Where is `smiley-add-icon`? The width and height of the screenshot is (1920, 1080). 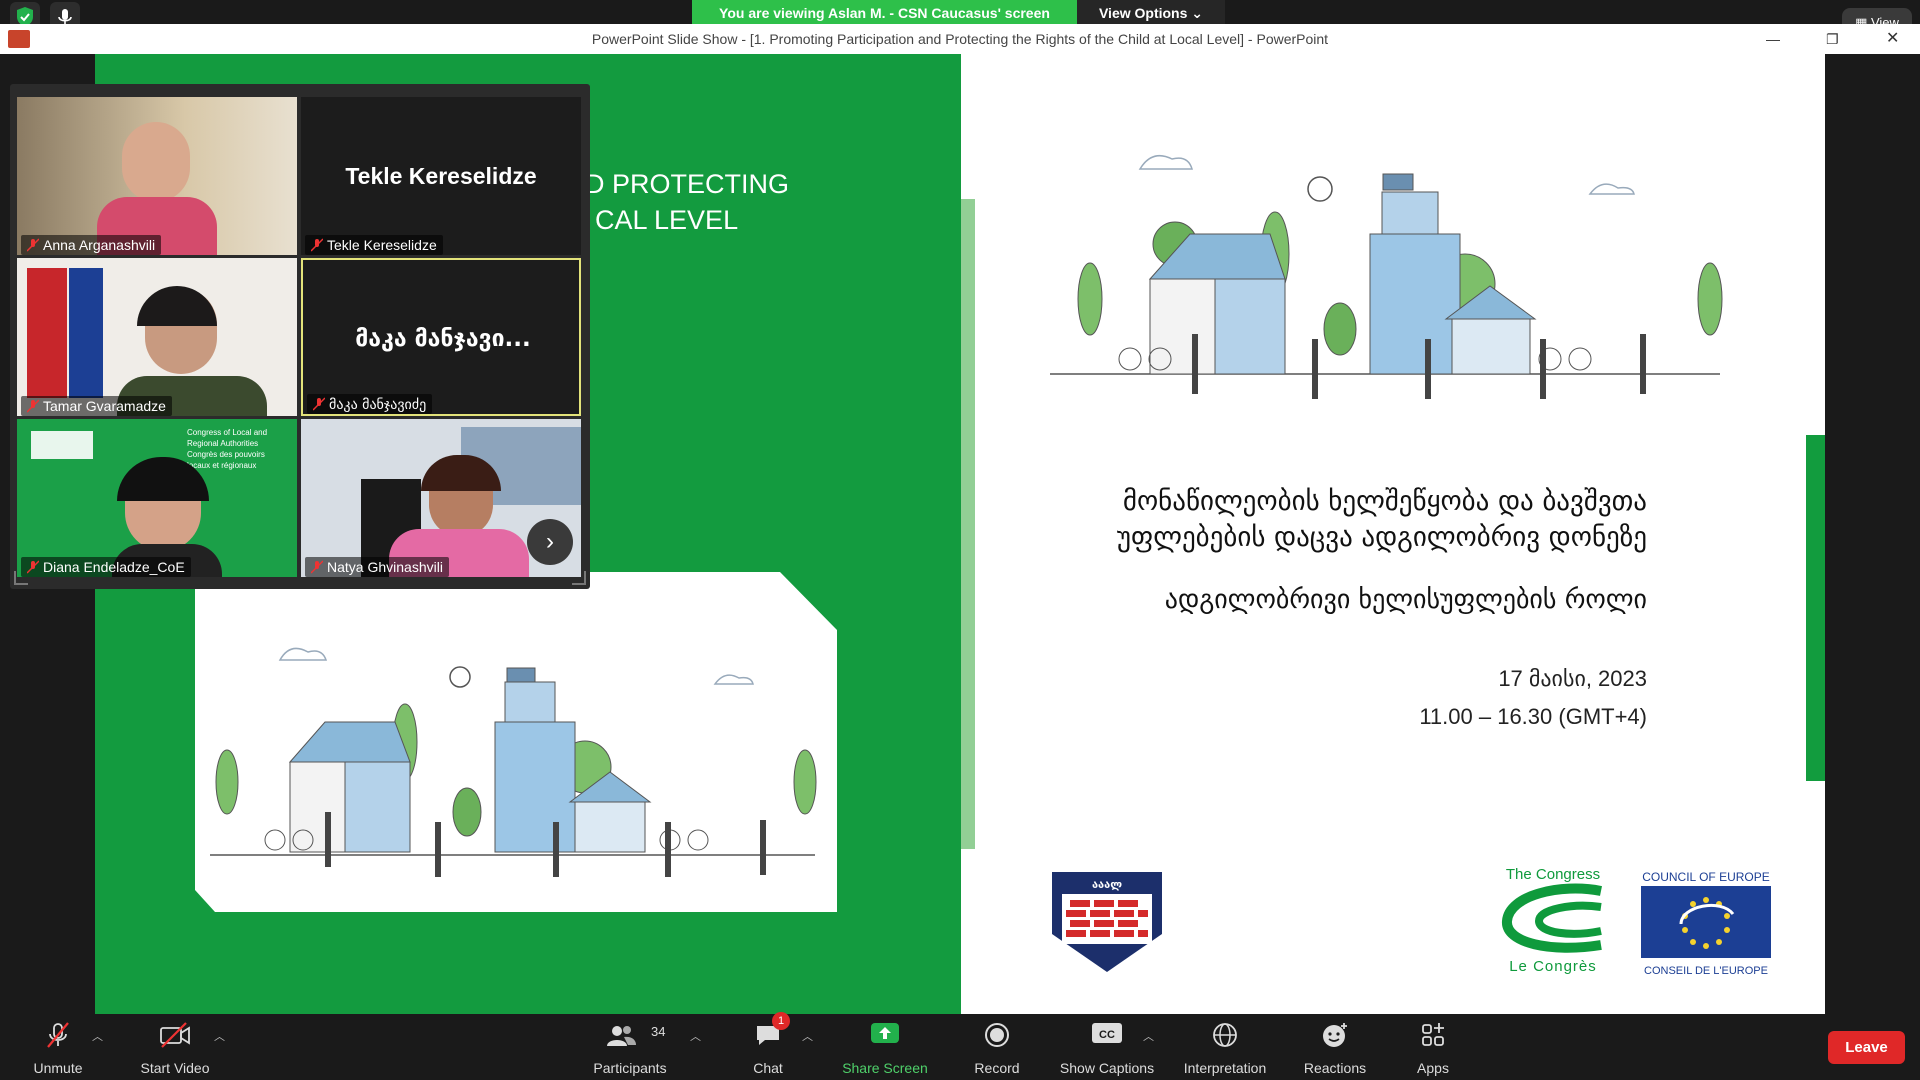 smiley-add-icon is located at coordinates (1335, 1035).